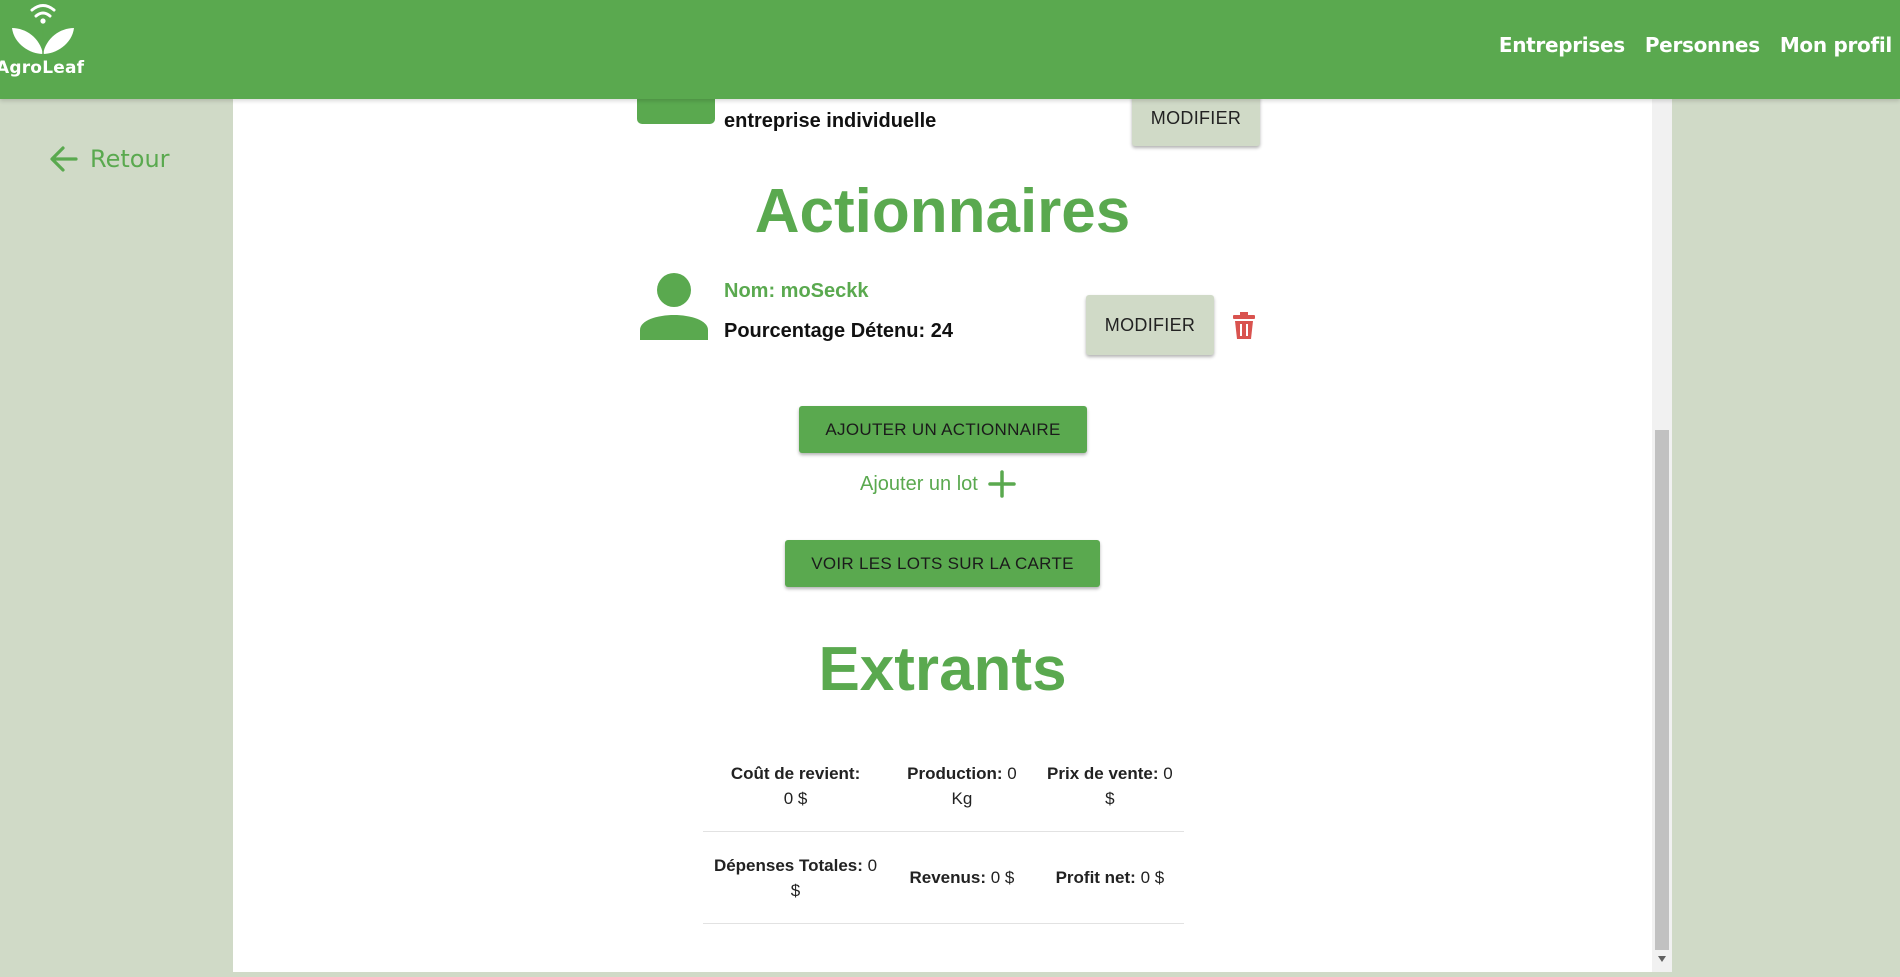  Describe the element at coordinates (943, 429) in the screenshot. I see `add-shareholder-button: AJOUTER UN ACTIONNAIRE` at that location.